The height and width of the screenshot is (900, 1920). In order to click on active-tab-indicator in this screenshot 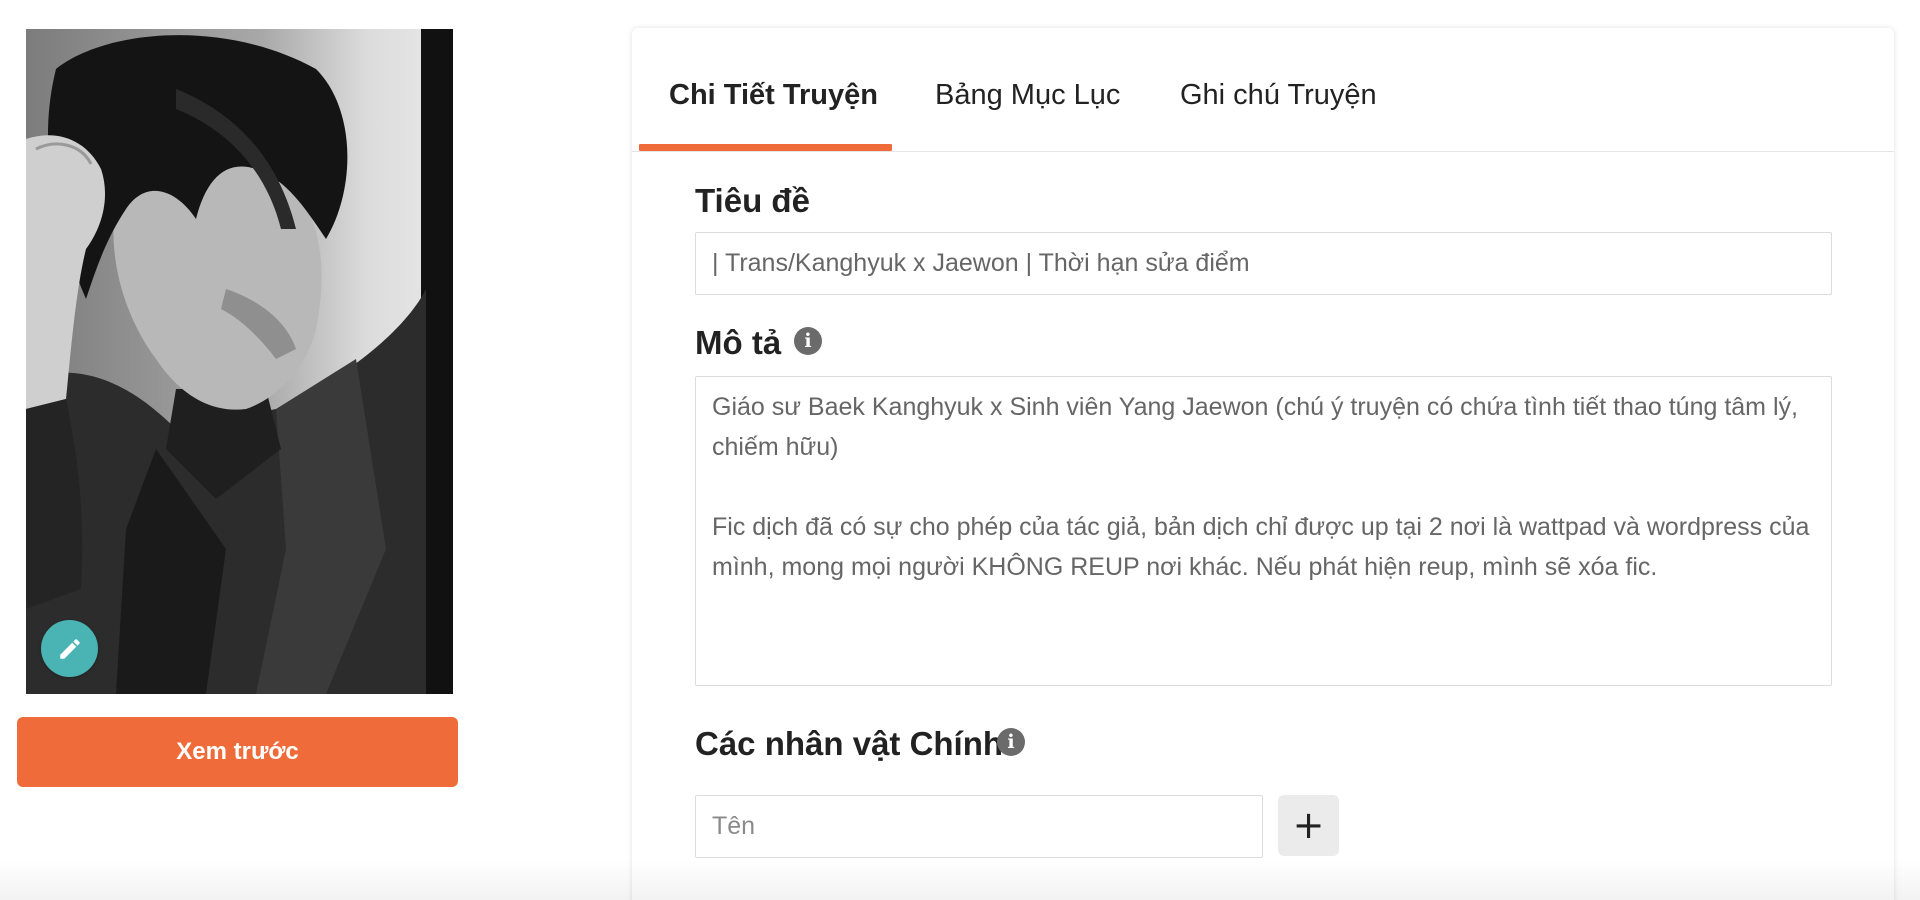, I will do `click(765, 147)`.